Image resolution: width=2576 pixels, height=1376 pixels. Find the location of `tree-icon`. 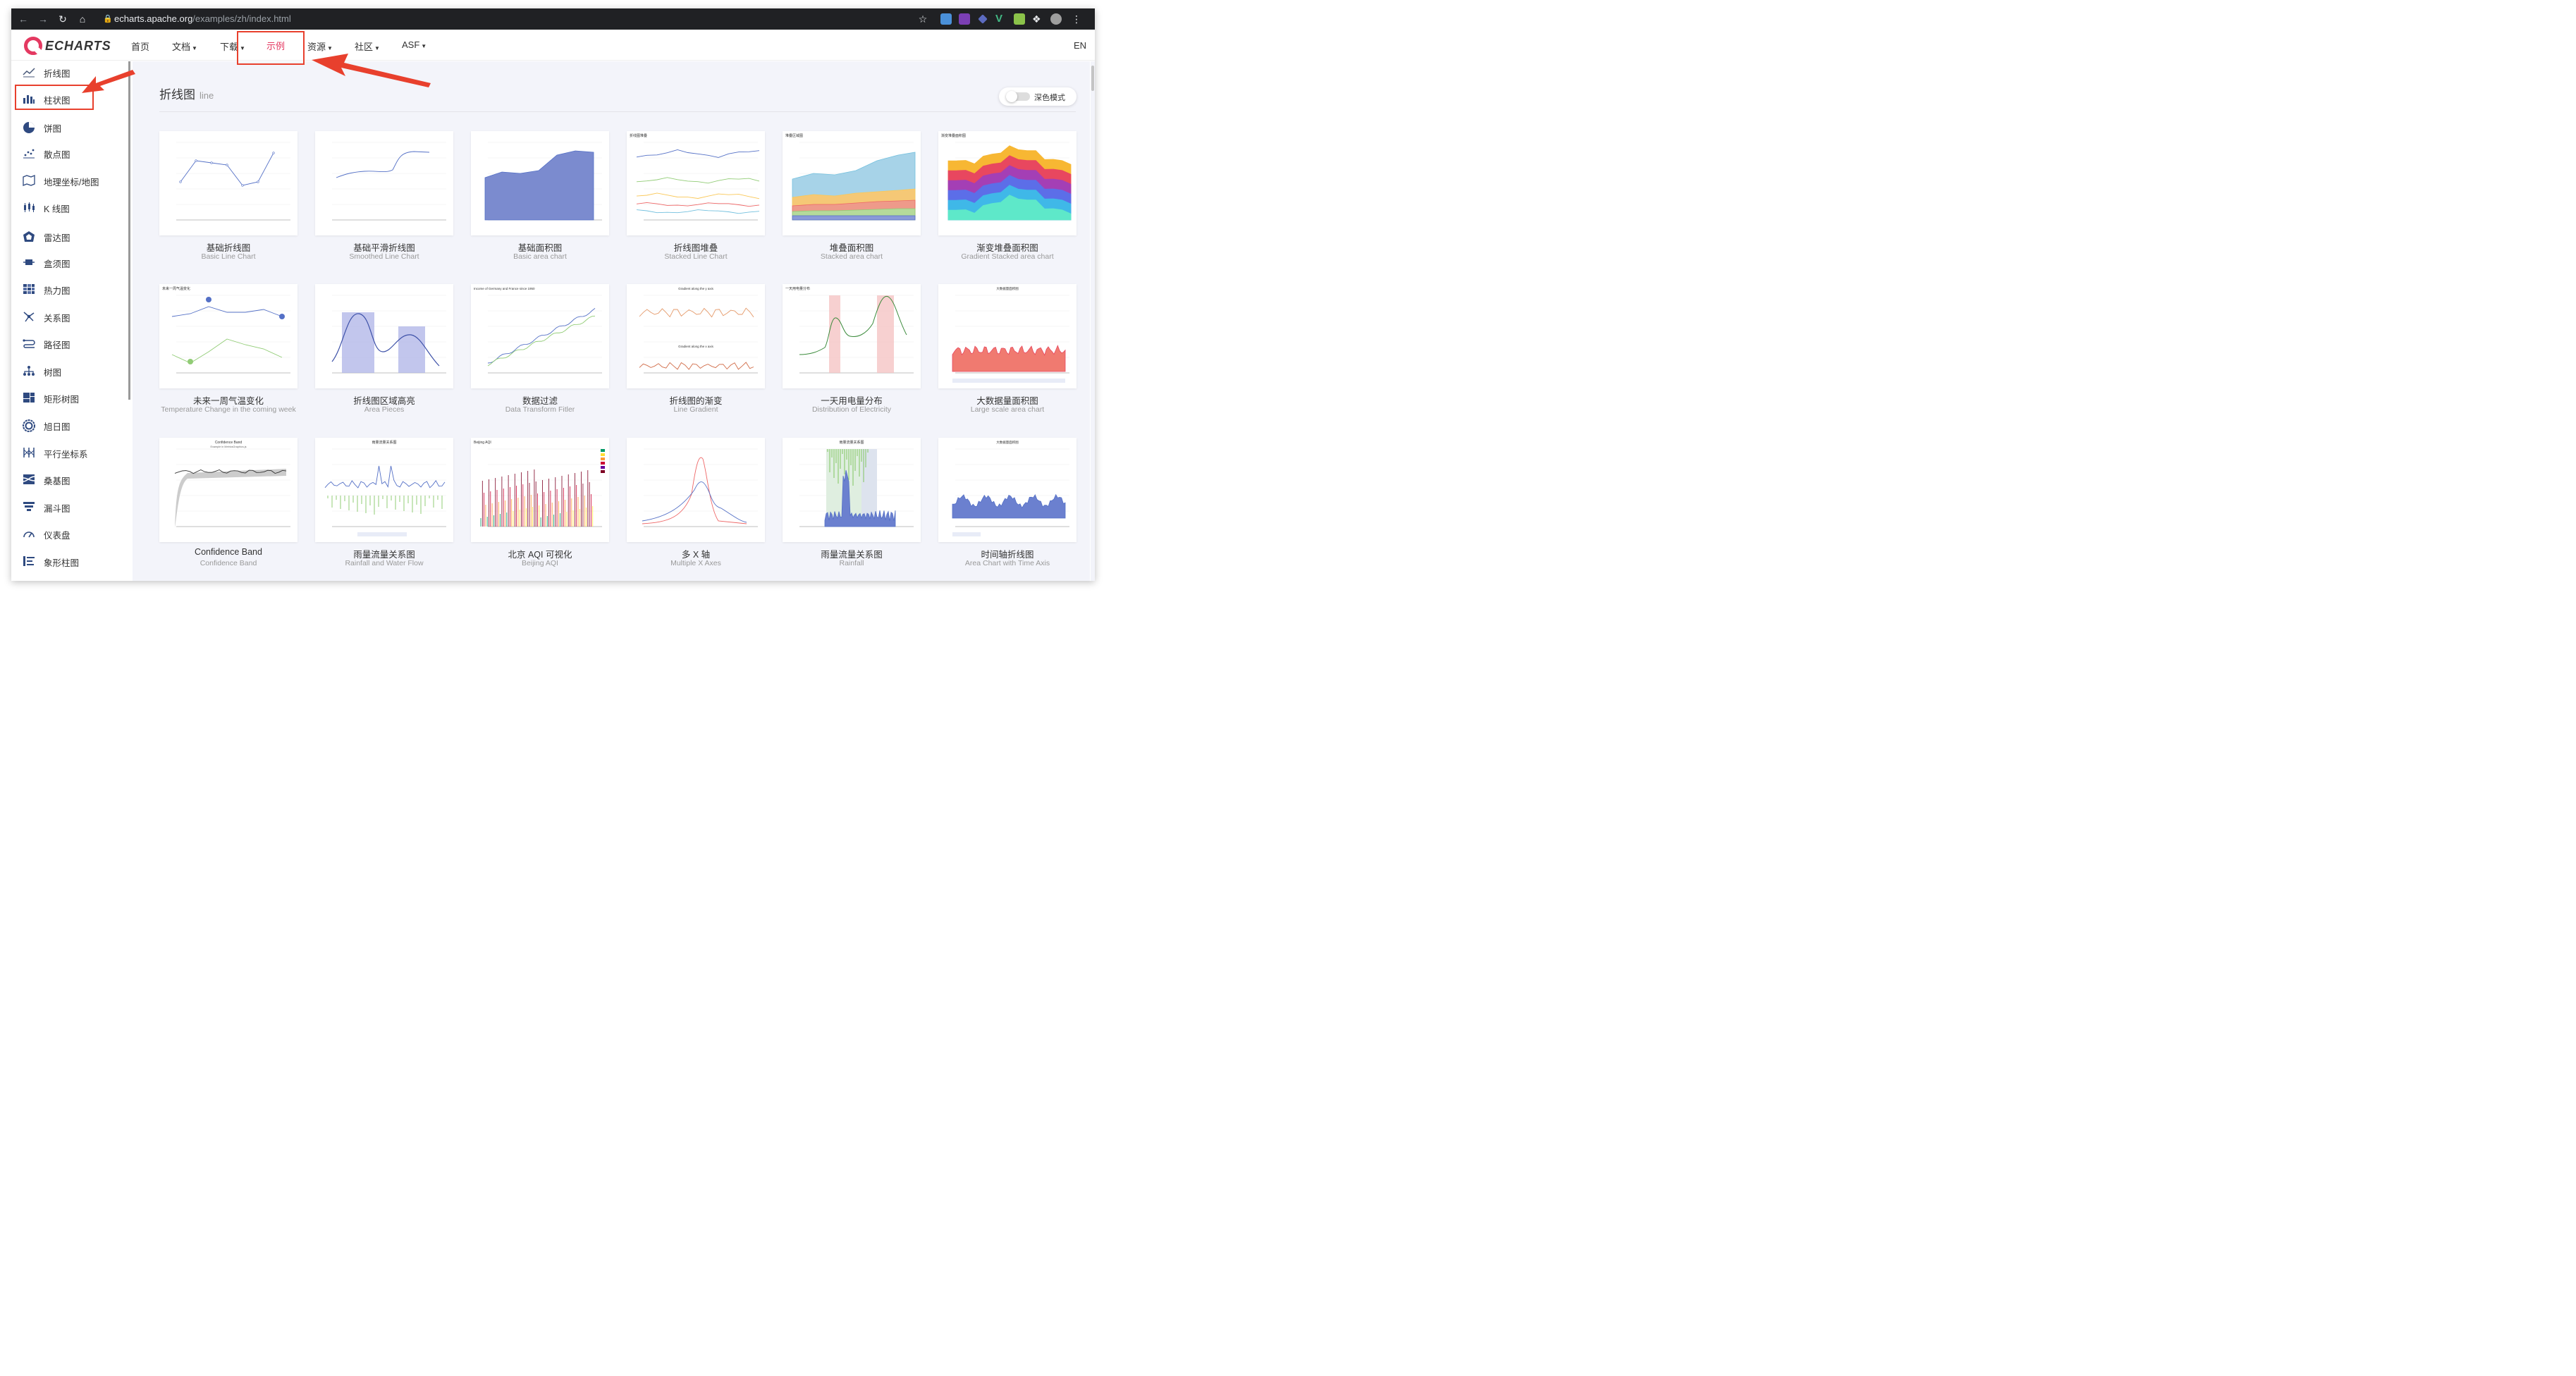

tree-icon is located at coordinates (30, 371).